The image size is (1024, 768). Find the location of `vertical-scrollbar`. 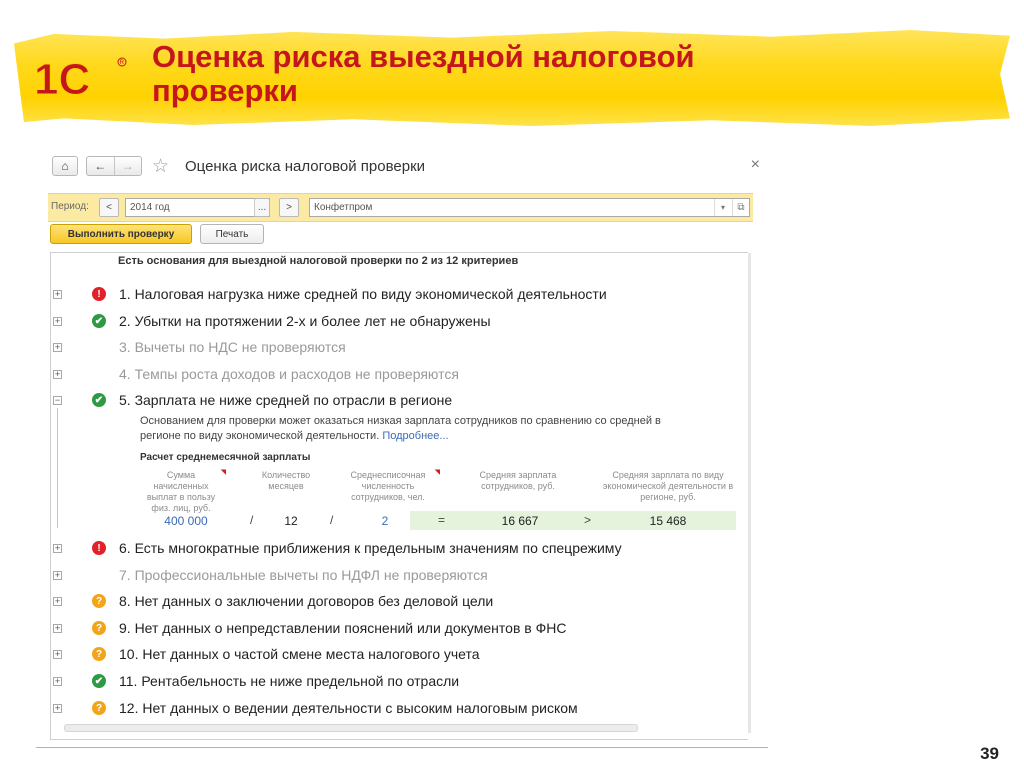

vertical-scrollbar is located at coordinates (749, 493).